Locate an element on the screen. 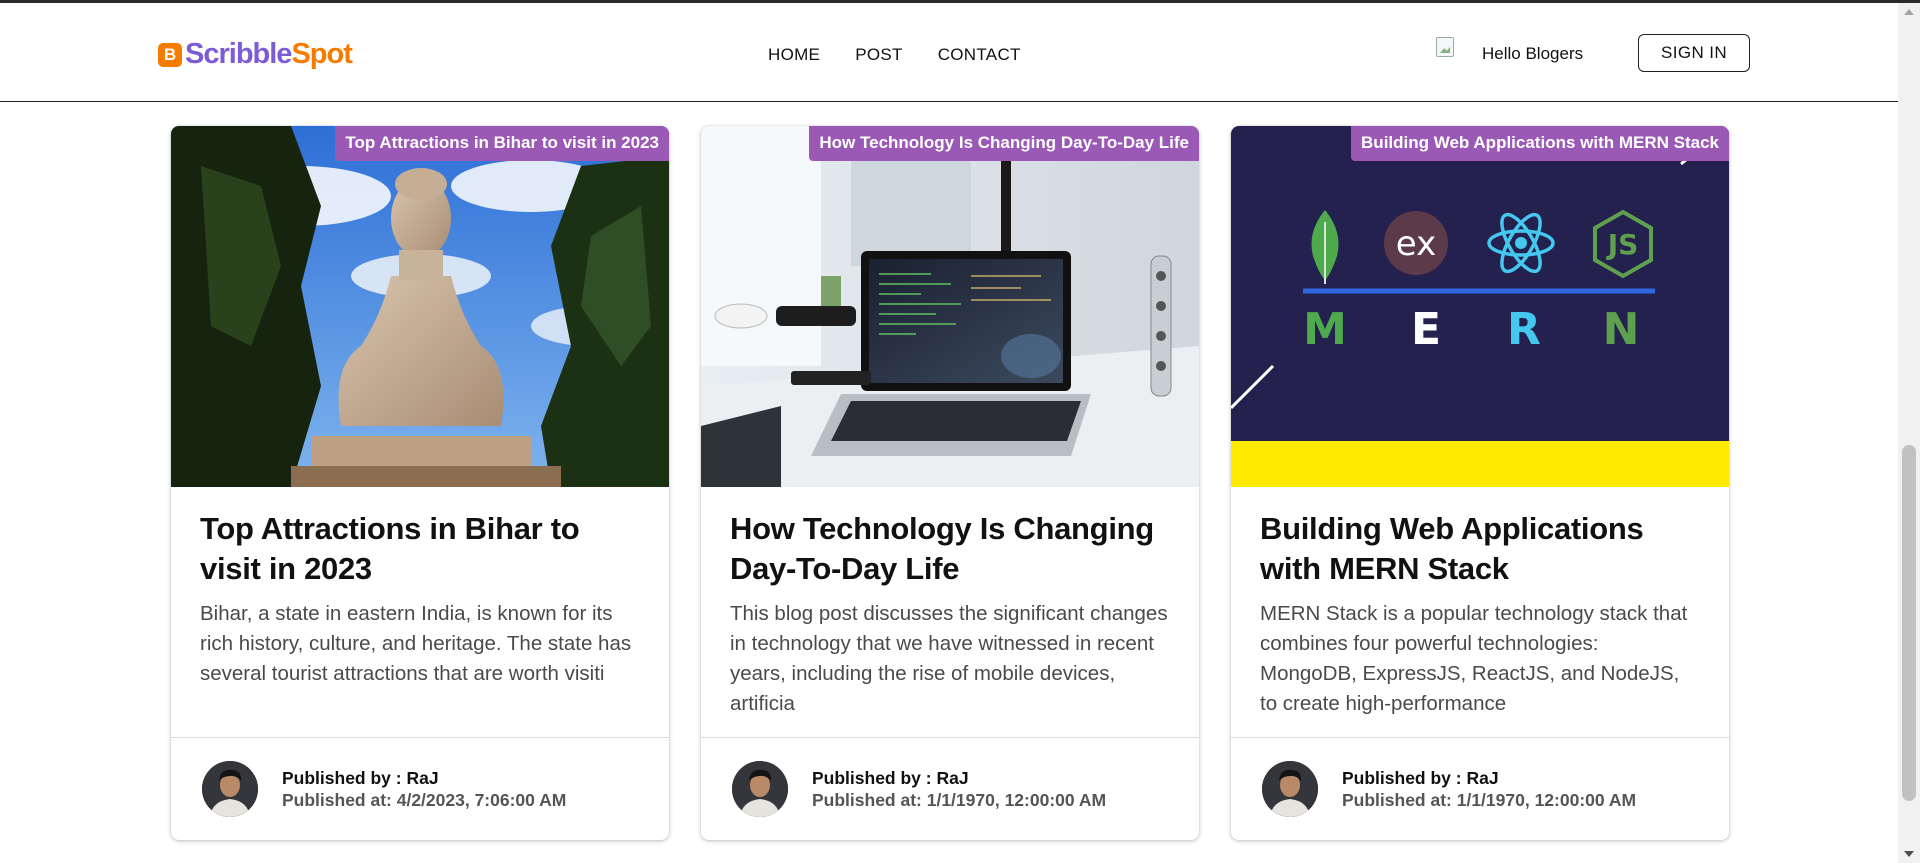  ex-badge: ex is located at coordinates (1416, 244).